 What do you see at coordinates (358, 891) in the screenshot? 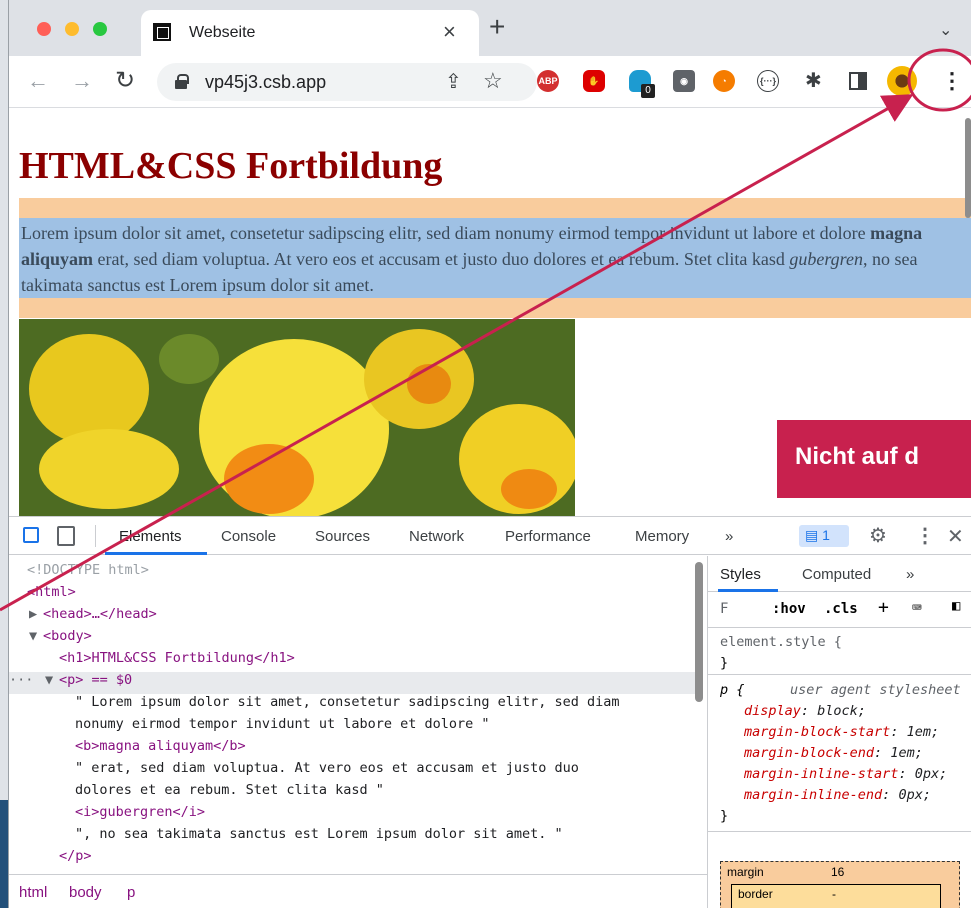
I see `breadcrumb: html body p` at bounding box center [358, 891].